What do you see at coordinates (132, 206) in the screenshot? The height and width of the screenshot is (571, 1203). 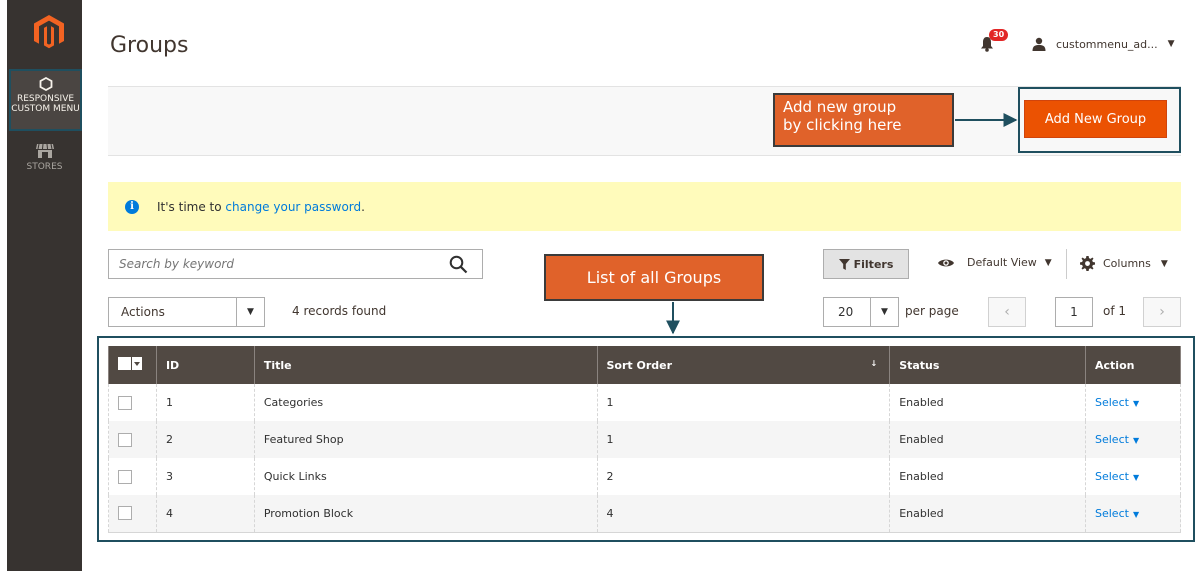 I see `info-icon: i` at bounding box center [132, 206].